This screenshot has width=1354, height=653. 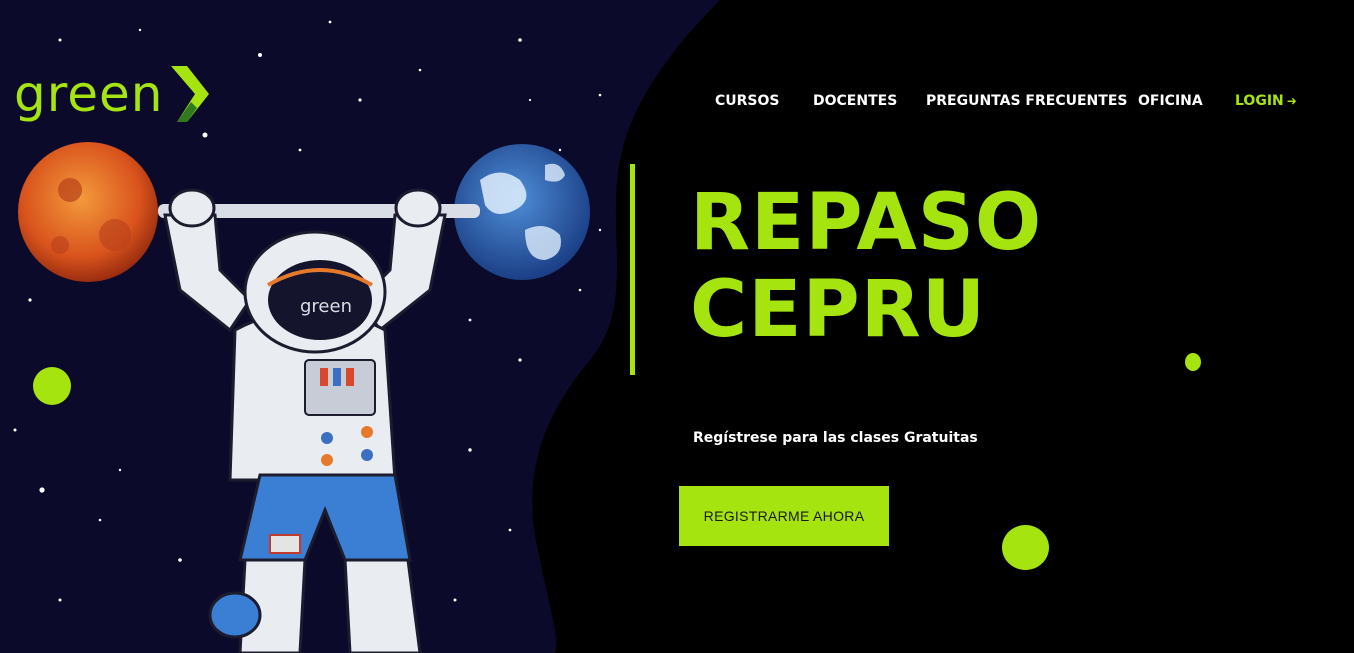 What do you see at coordinates (1291, 101) in the screenshot?
I see `sign-in-icon: ➜` at bounding box center [1291, 101].